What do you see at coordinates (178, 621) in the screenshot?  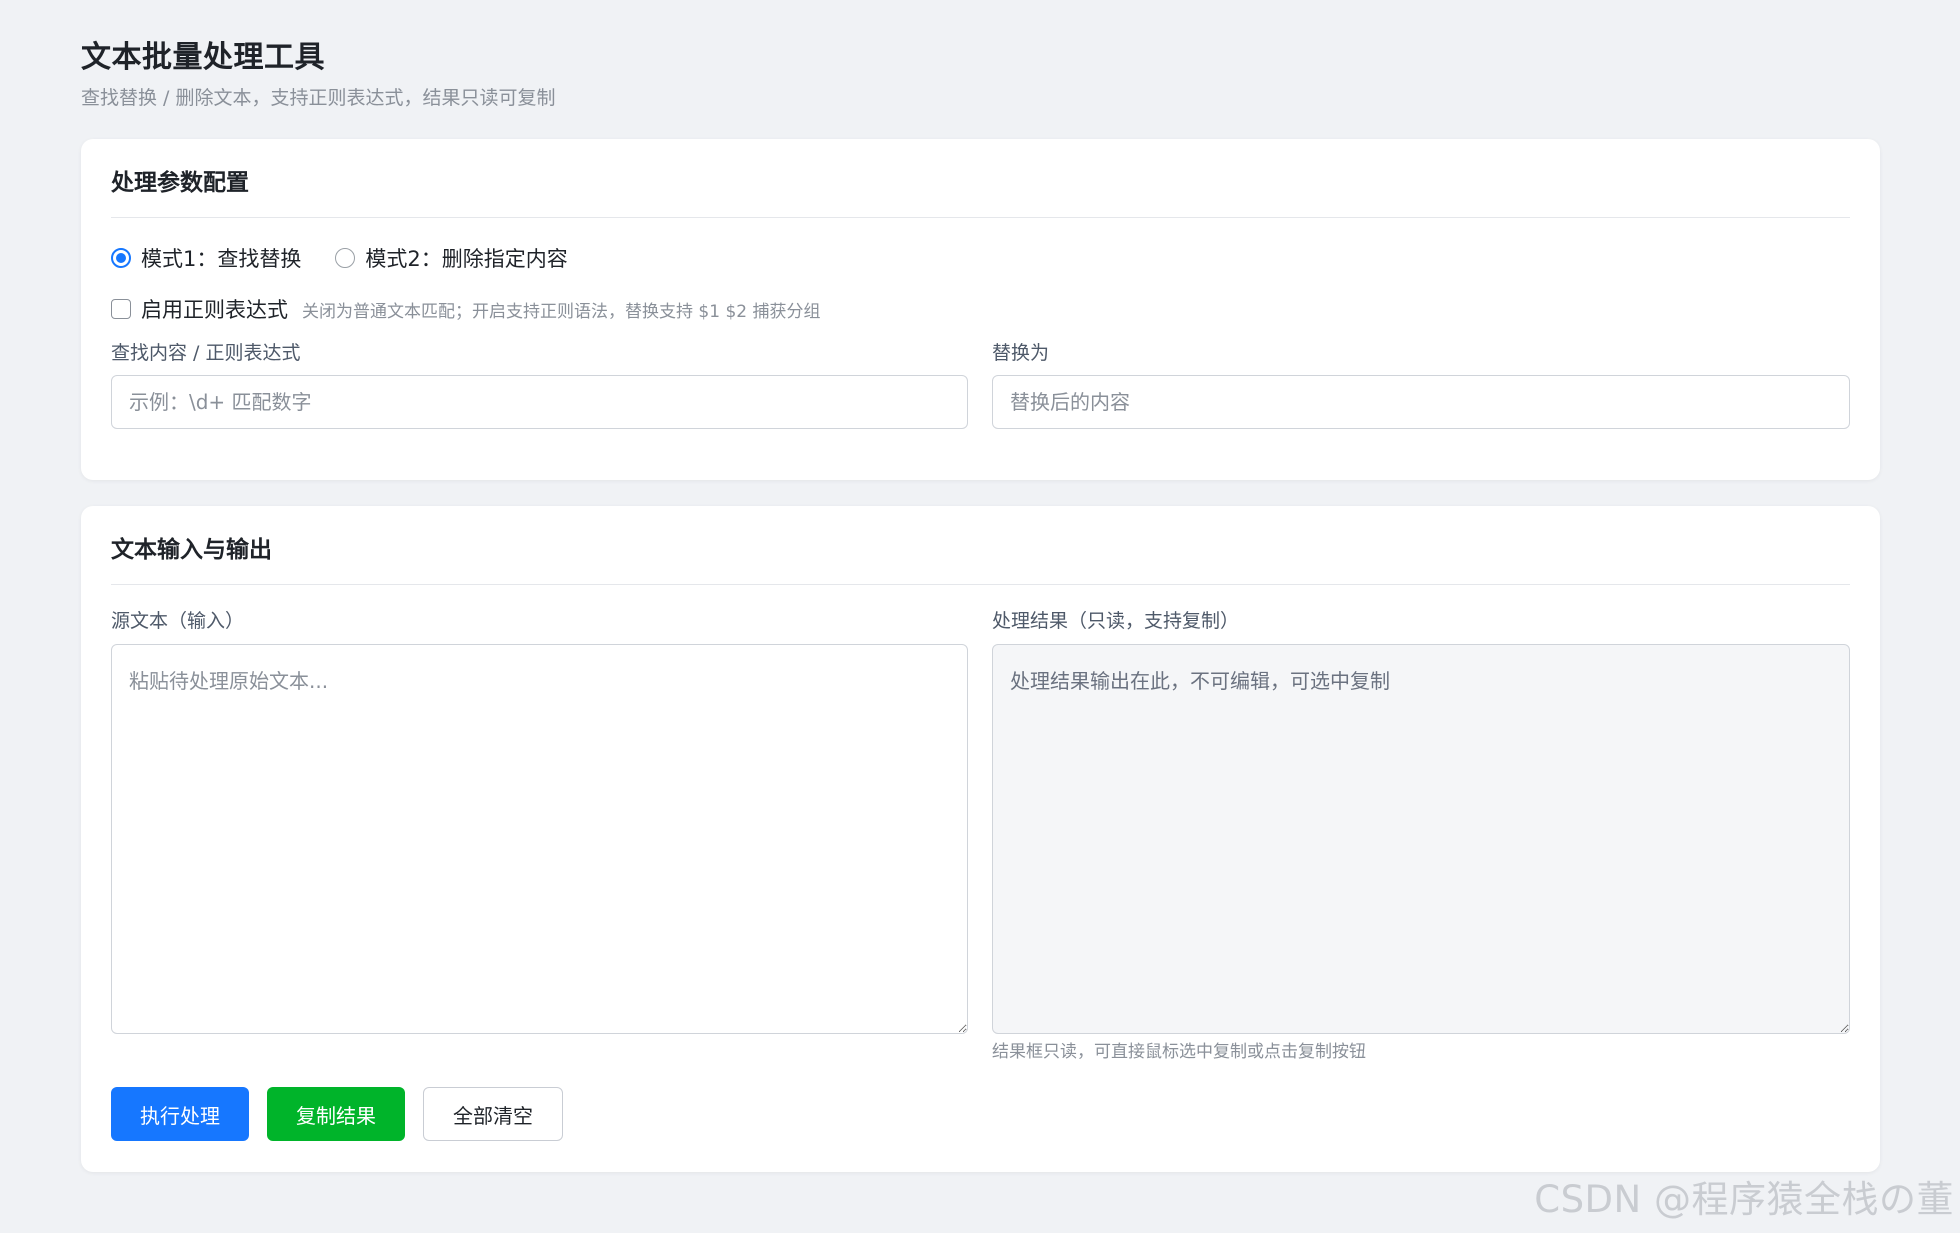 I see `source-label: 源文本（输入）` at bounding box center [178, 621].